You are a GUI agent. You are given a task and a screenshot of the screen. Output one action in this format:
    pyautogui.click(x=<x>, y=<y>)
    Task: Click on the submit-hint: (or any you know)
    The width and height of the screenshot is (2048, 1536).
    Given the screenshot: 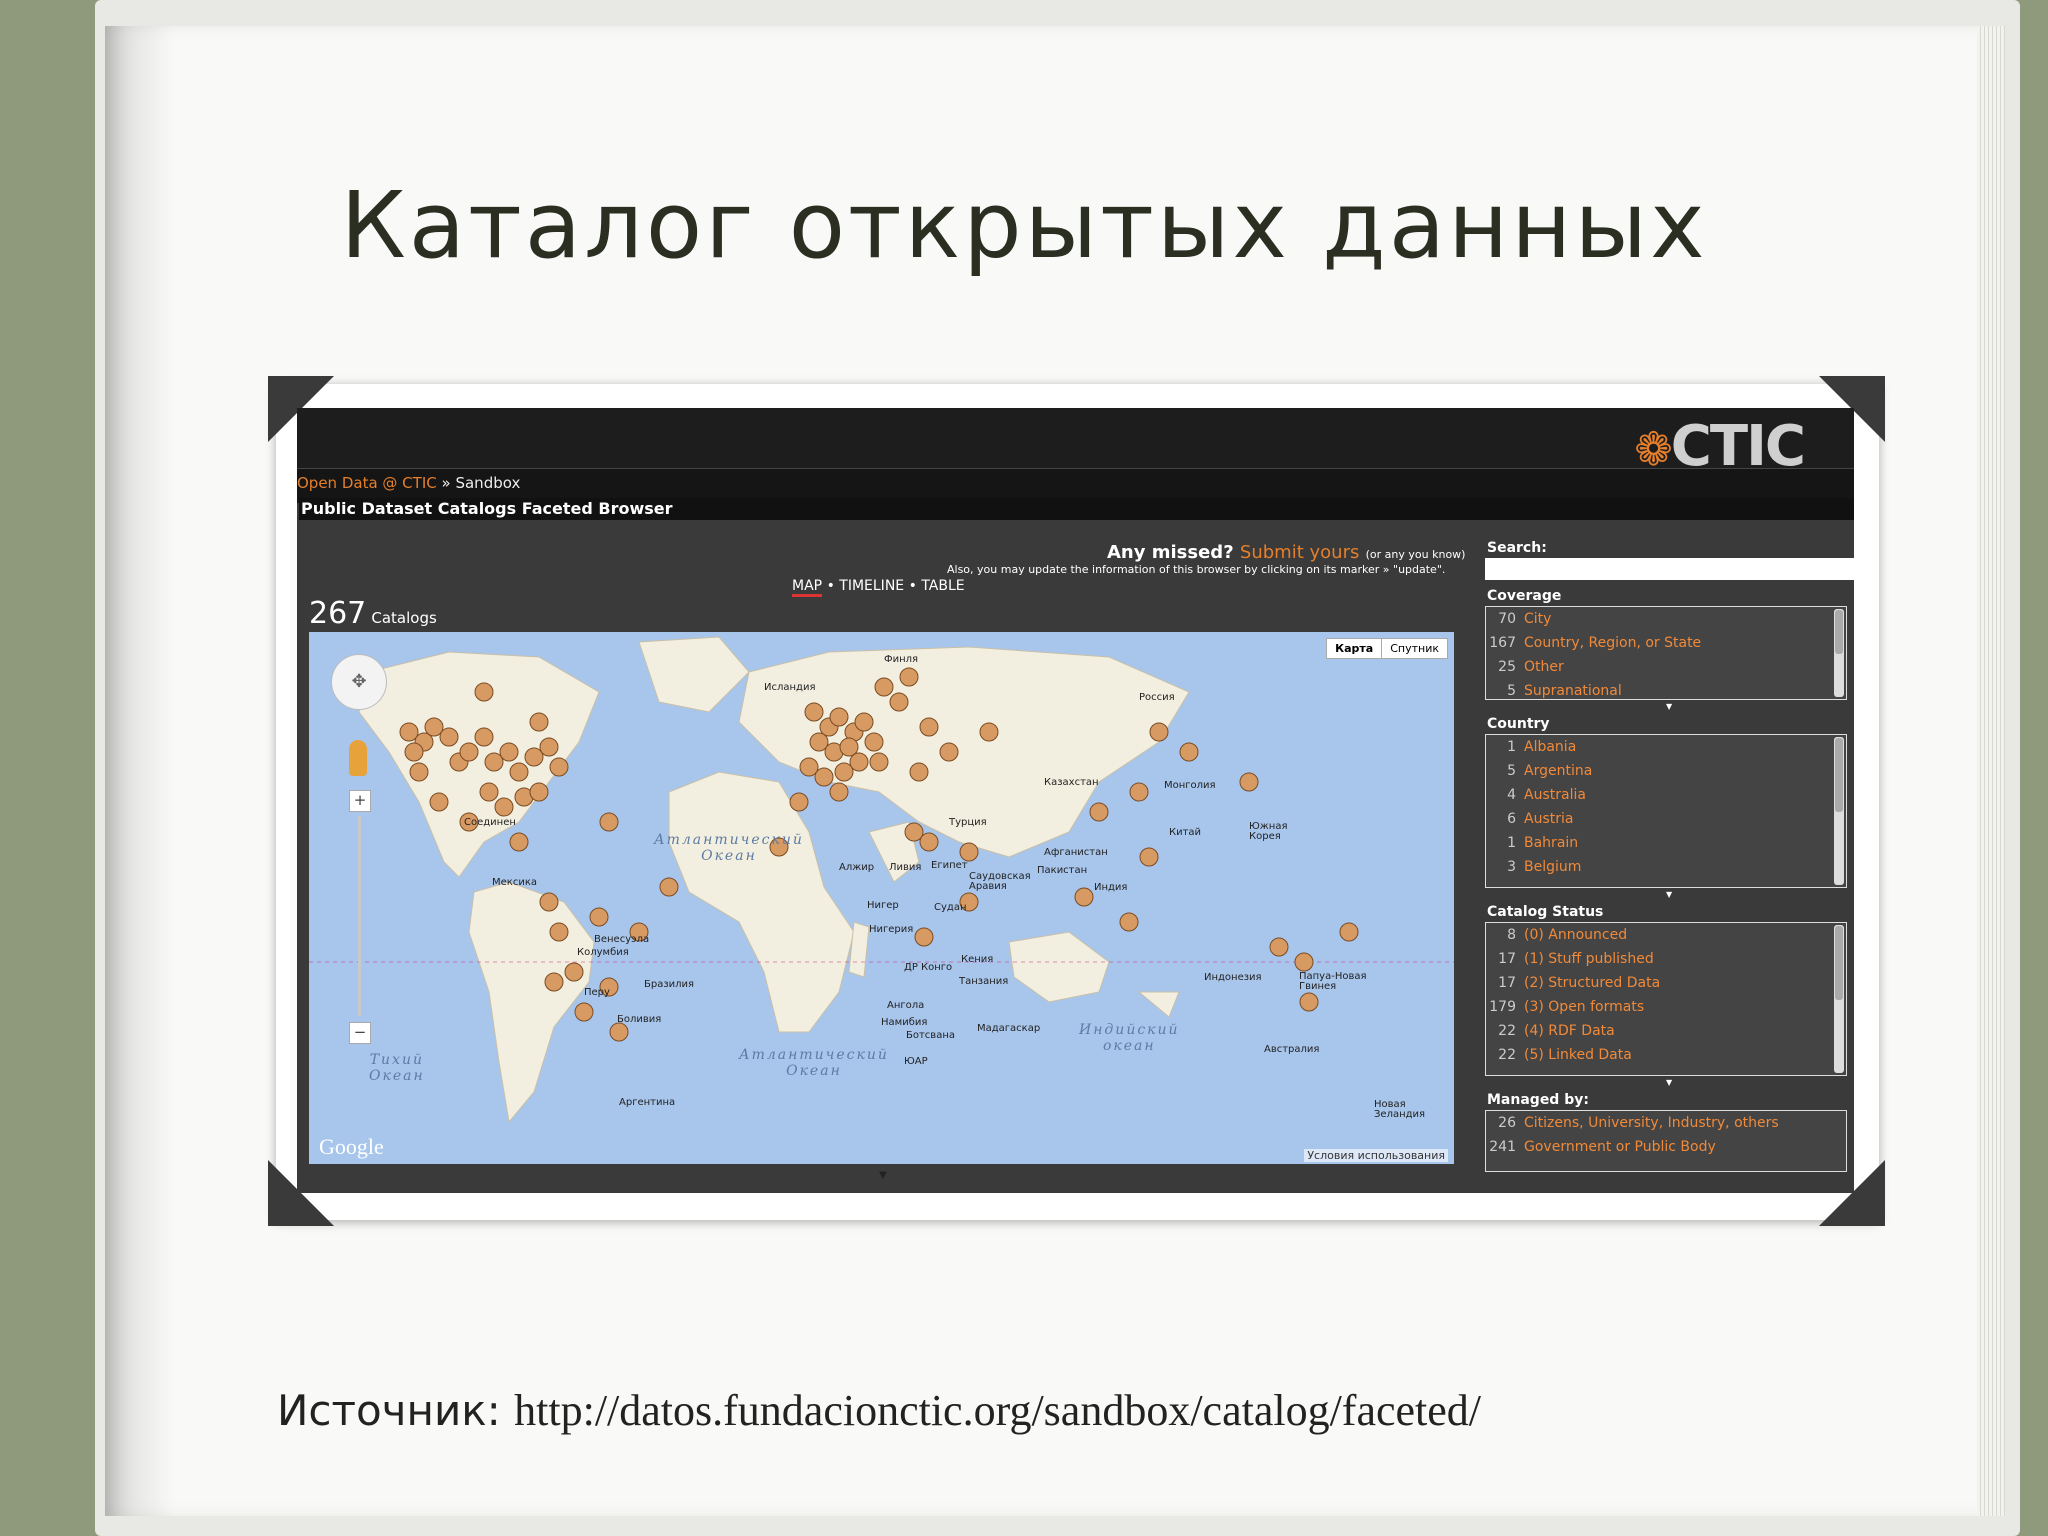 What is the action you would take?
    pyautogui.click(x=1415, y=554)
    